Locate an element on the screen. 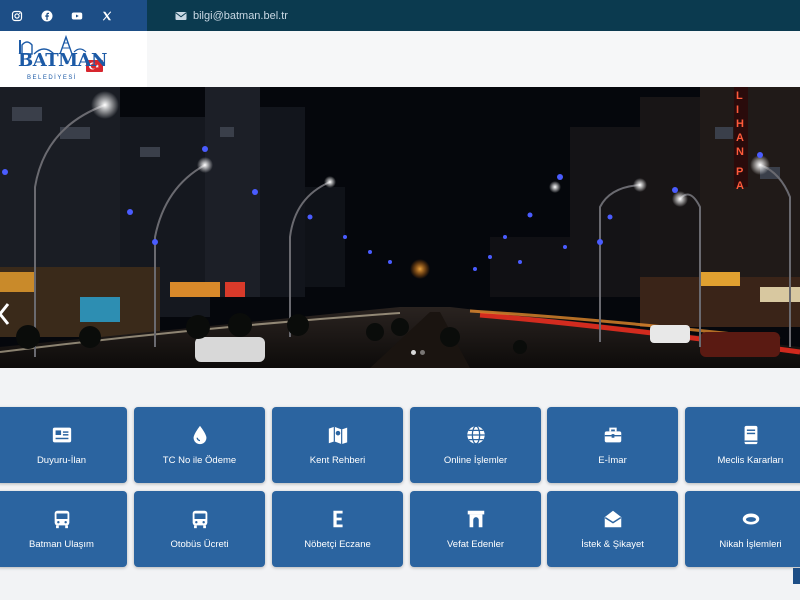  slider-prev-button is located at coordinates (6, 316).